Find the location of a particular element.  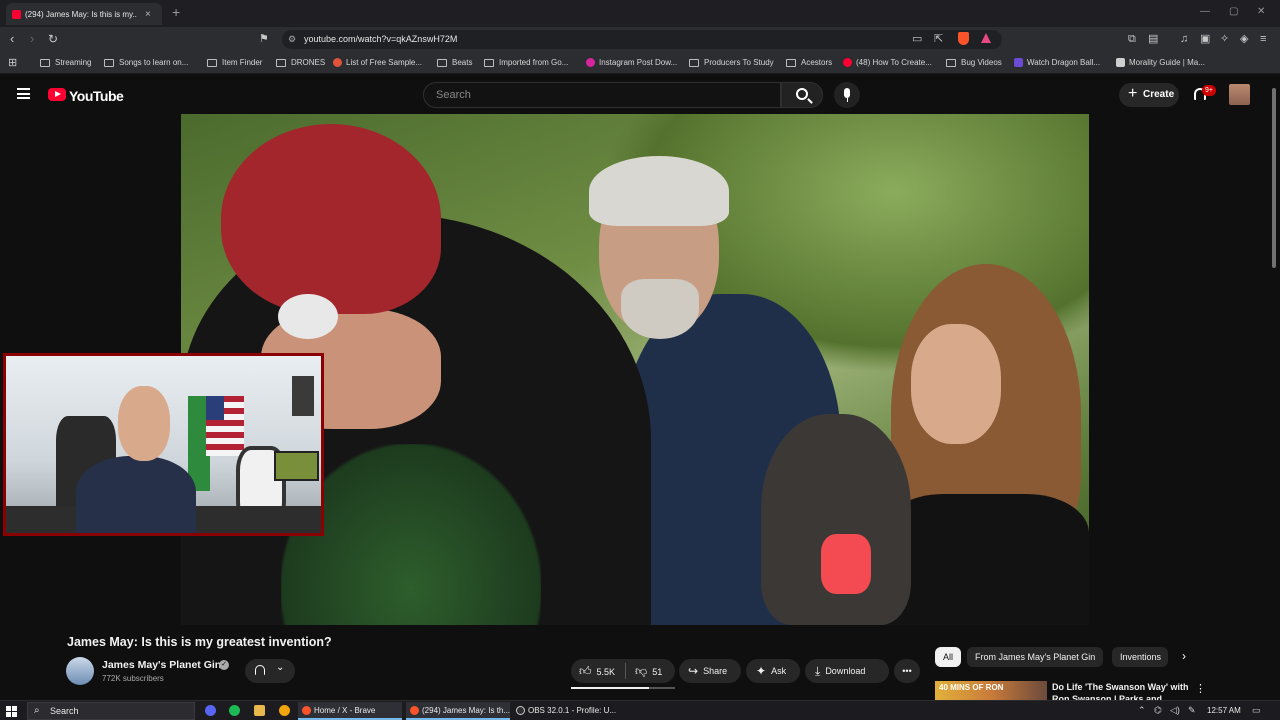

tray-overflow-icon: ⌃ is located at coordinates (1142, 710).